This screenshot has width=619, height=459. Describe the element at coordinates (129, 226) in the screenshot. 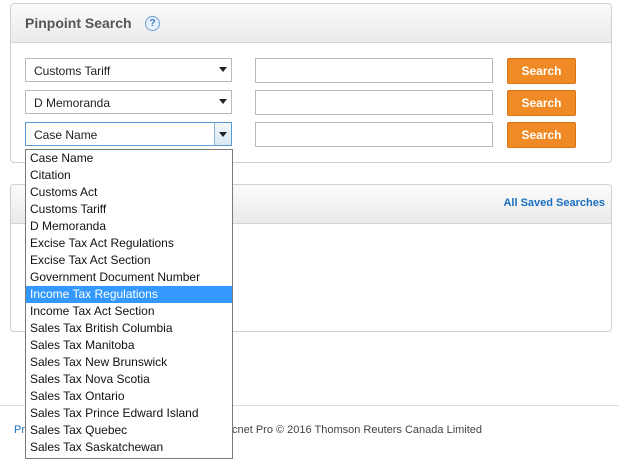

I see `dropdown-option: D Memoranda` at that location.